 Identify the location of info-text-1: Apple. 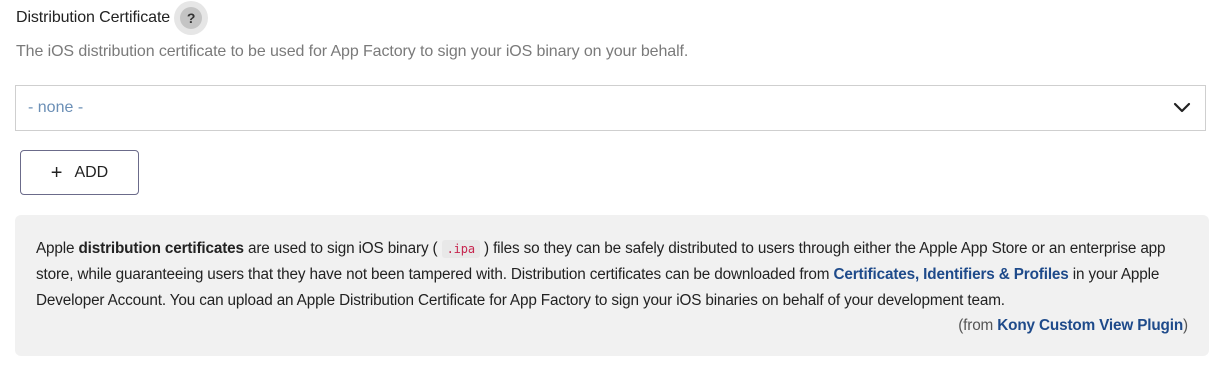
(57, 248).